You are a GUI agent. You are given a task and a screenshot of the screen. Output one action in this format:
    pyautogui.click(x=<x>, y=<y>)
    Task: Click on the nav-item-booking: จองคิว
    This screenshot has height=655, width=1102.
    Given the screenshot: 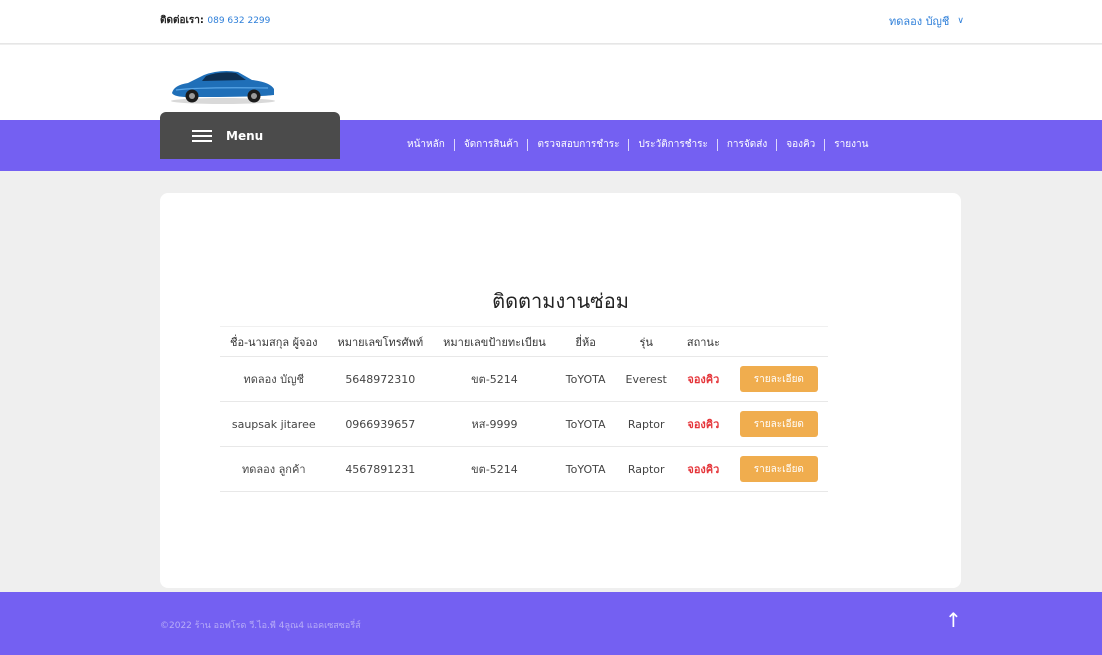 What is the action you would take?
    pyautogui.click(x=800, y=144)
    